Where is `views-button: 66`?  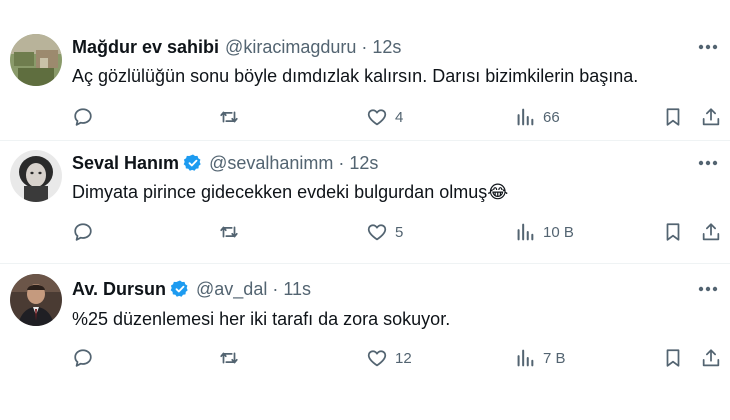
views-button: 66 is located at coordinates (537, 117).